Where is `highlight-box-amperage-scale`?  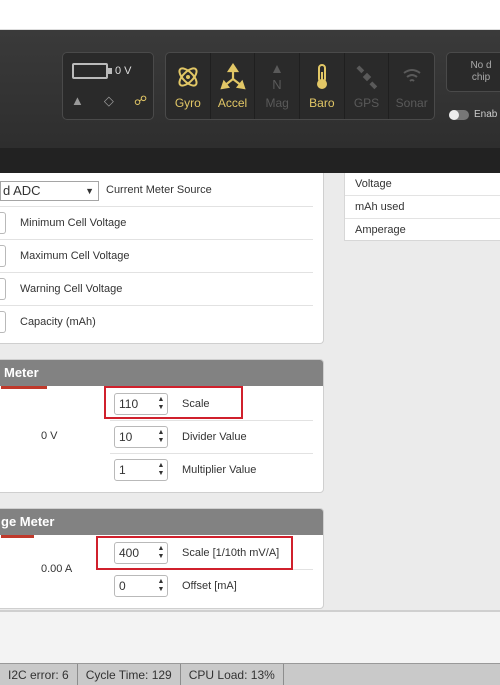
highlight-box-amperage-scale is located at coordinates (194, 553).